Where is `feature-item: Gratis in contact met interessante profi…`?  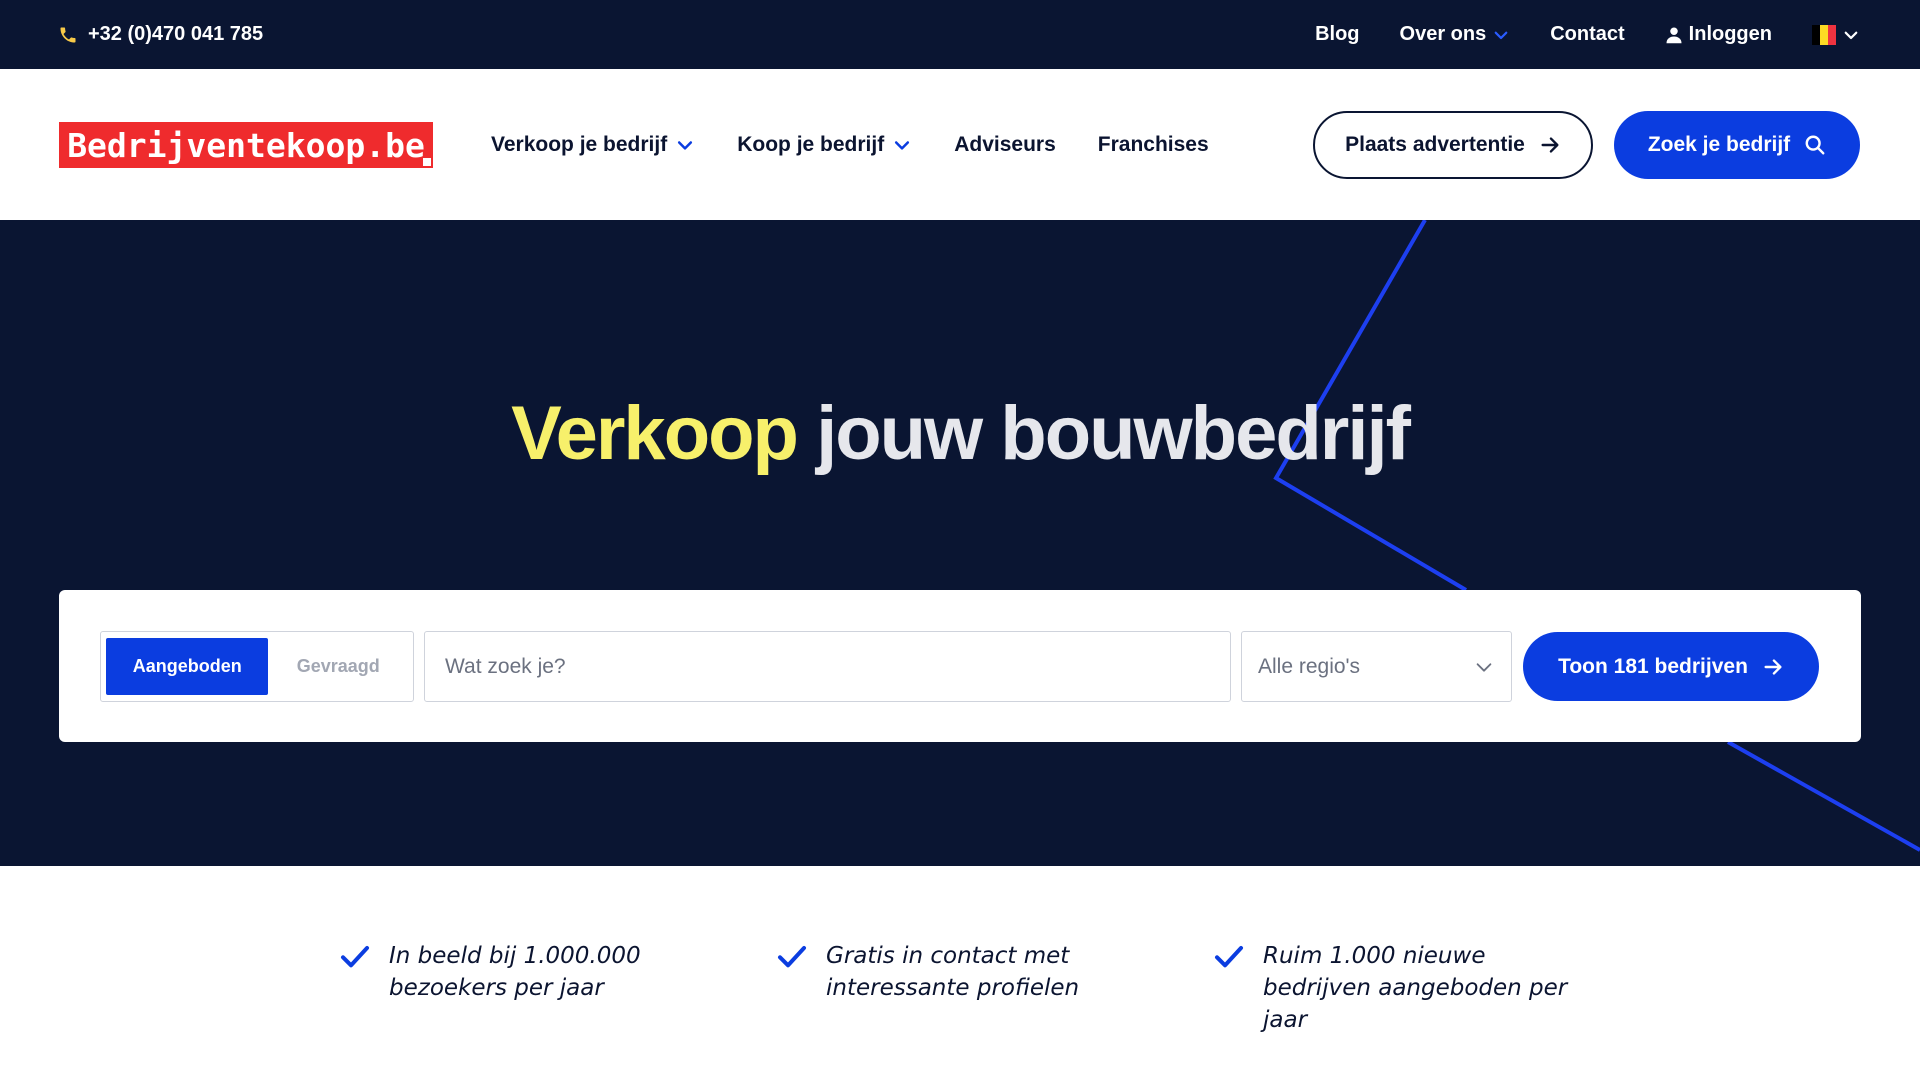
feature-item: Gratis in contact met interessante profi… is located at coordinates (931, 972).